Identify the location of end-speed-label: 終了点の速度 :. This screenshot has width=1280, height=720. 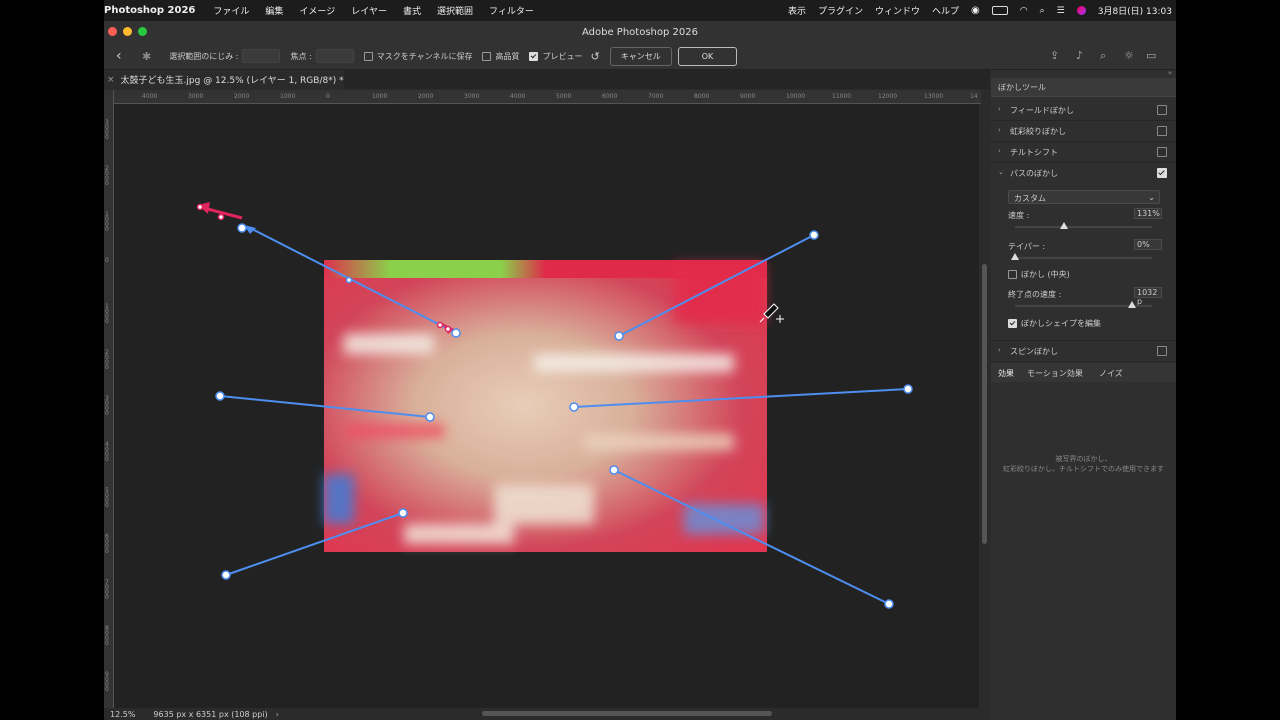
(1035, 294).